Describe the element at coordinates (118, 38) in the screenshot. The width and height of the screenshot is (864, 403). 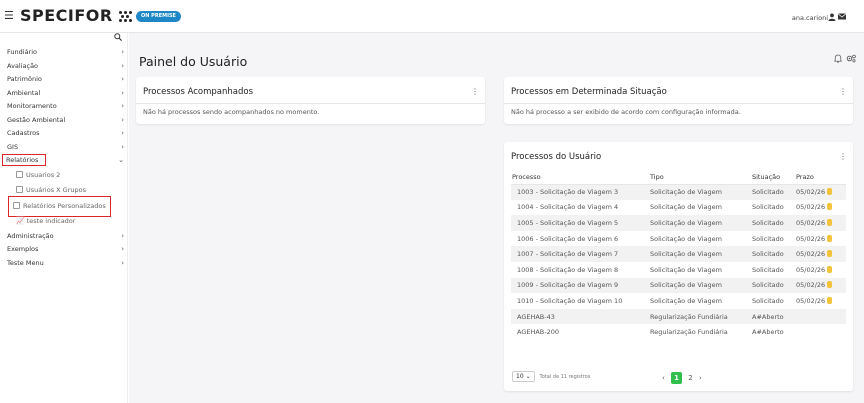
I see `search-icon` at that location.